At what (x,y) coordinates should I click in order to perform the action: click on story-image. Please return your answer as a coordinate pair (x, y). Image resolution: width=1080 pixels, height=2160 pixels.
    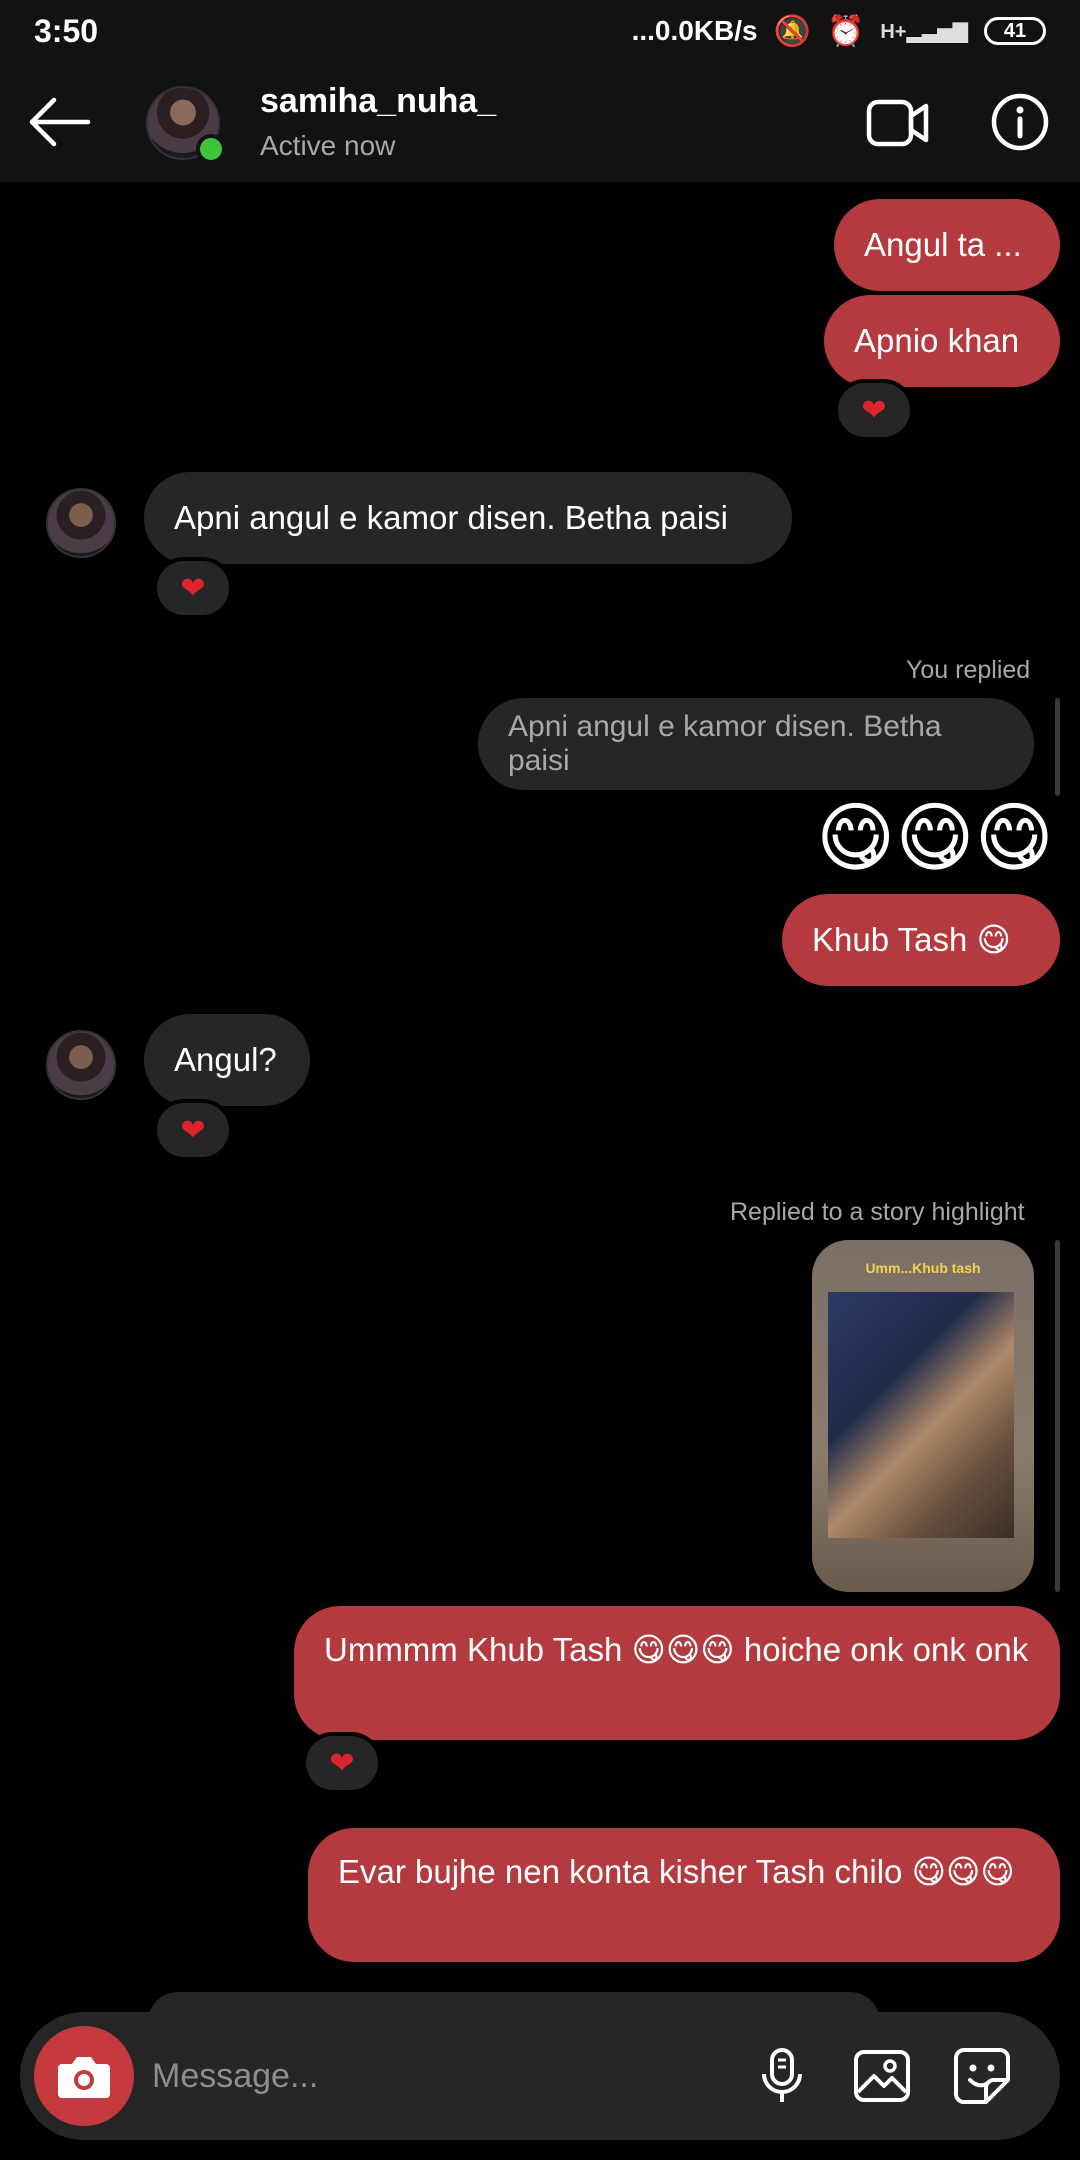
    Looking at the image, I should click on (921, 1415).